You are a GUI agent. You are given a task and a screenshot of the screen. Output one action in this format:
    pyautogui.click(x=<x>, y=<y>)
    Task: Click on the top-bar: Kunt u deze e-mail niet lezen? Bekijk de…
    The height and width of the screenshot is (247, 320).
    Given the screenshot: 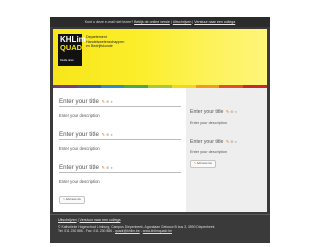 What is the action you would take?
    pyautogui.click(x=160, y=22)
    